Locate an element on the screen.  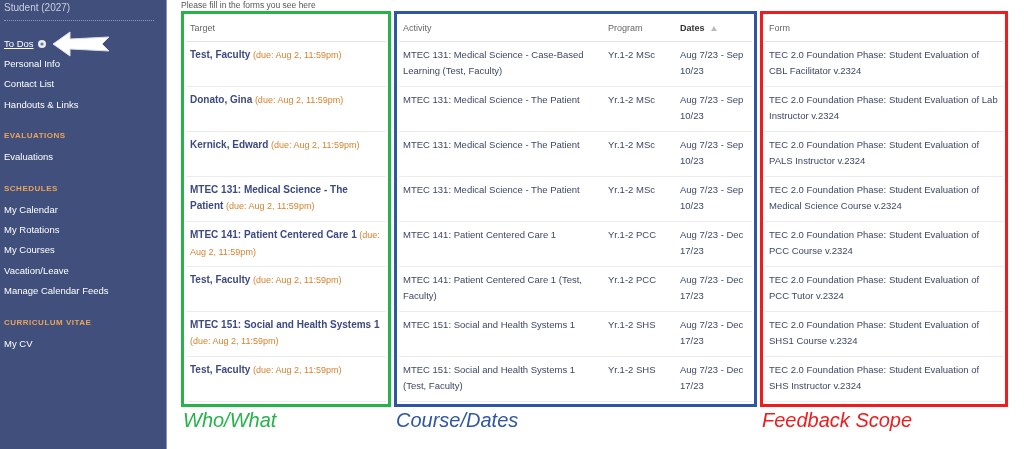
nav-link: Personal Info is located at coordinates (83, 64).